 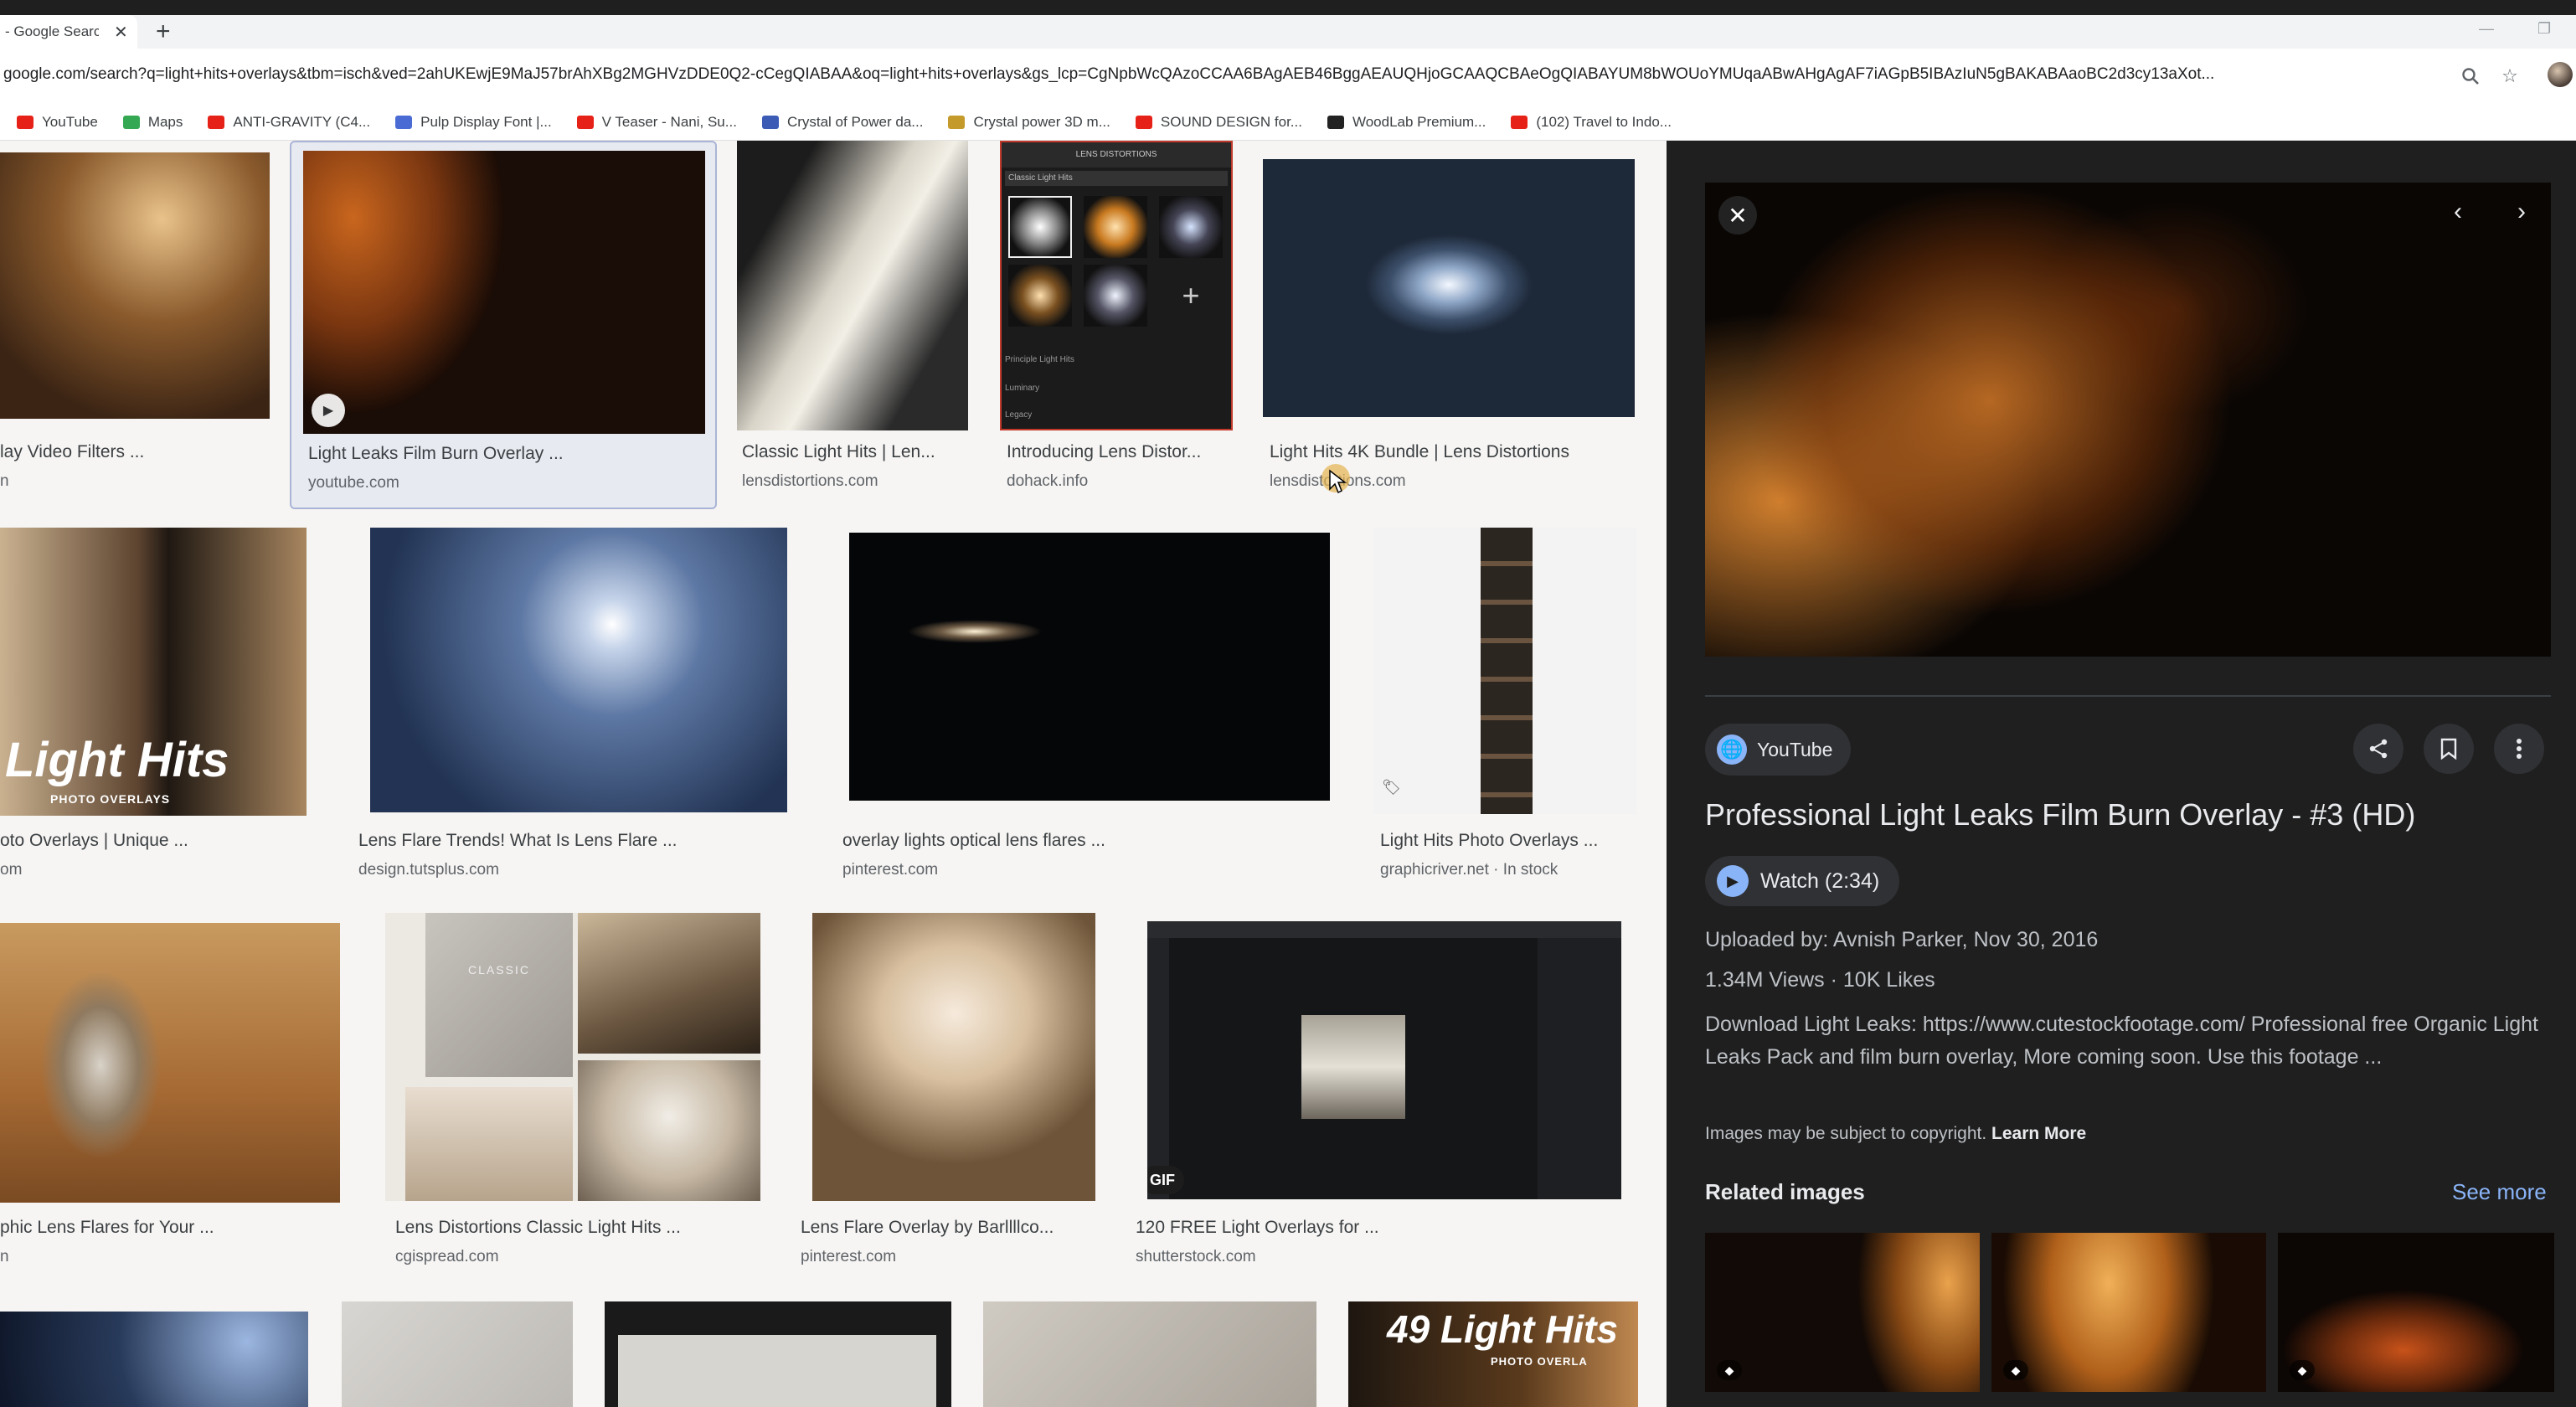 What do you see at coordinates (428, 870) in the screenshot?
I see `result-source: design.tutsplus.com` at bounding box center [428, 870].